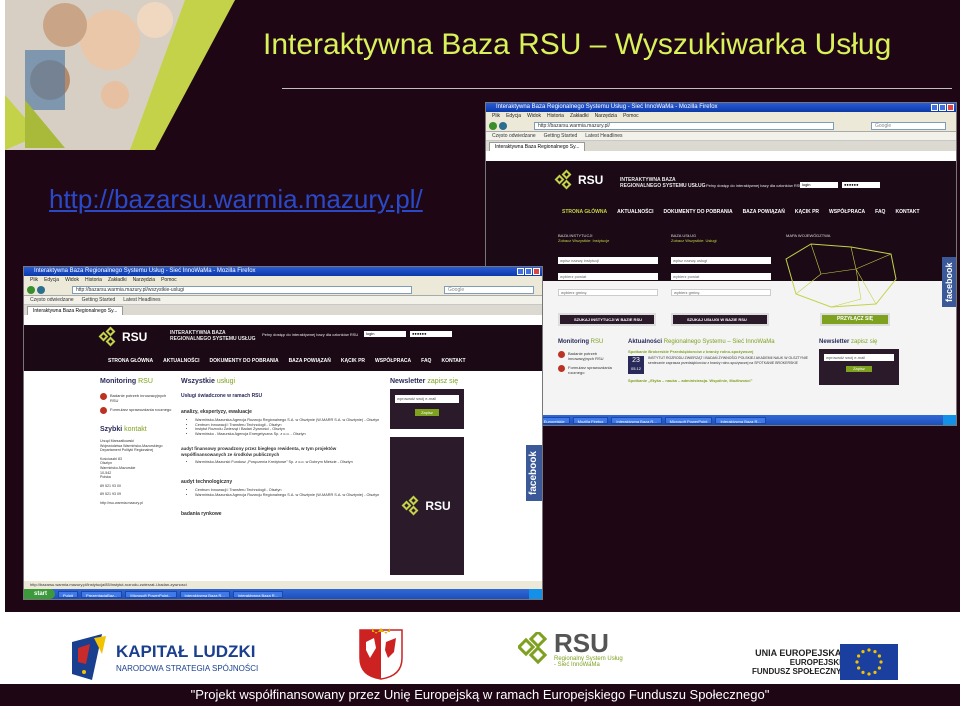  What do you see at coordinates (684, 126) in the screenshot?
I see `address-input: http://bazarsu.warmia.mazury.pl/` at bounding box center [684, 126].